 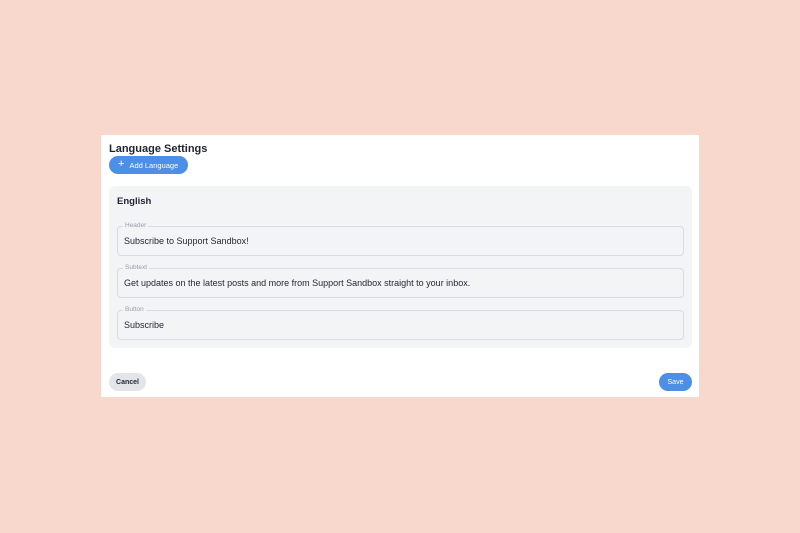 What do you see at coordinates (121, 164) in the screenshot?
I see `plus-icon: +` at bounding box center [121, 164].